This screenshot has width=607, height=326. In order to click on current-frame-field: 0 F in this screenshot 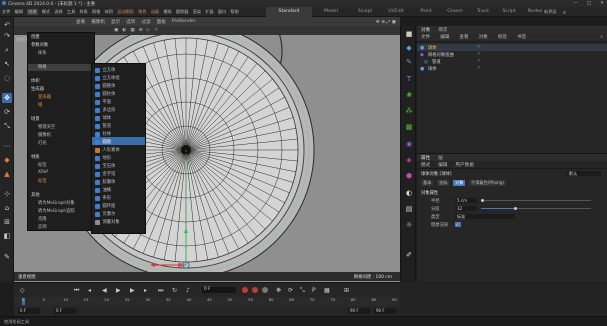, I will do `click(219, 290)`.